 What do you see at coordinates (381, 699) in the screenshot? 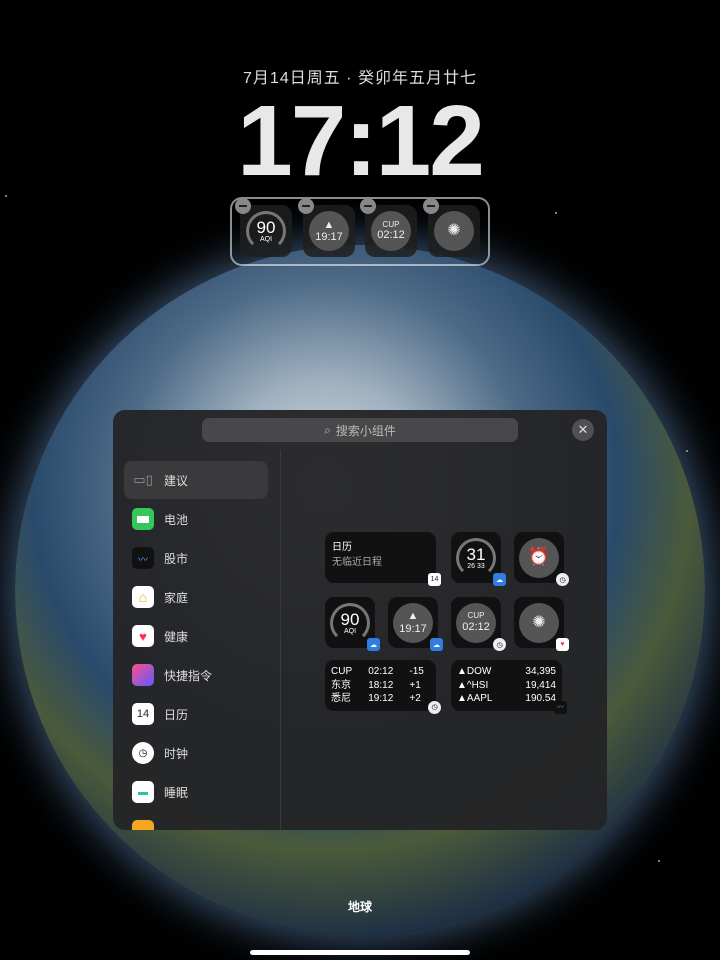
I see `time: 19:12` at bounding box center [381, 699].